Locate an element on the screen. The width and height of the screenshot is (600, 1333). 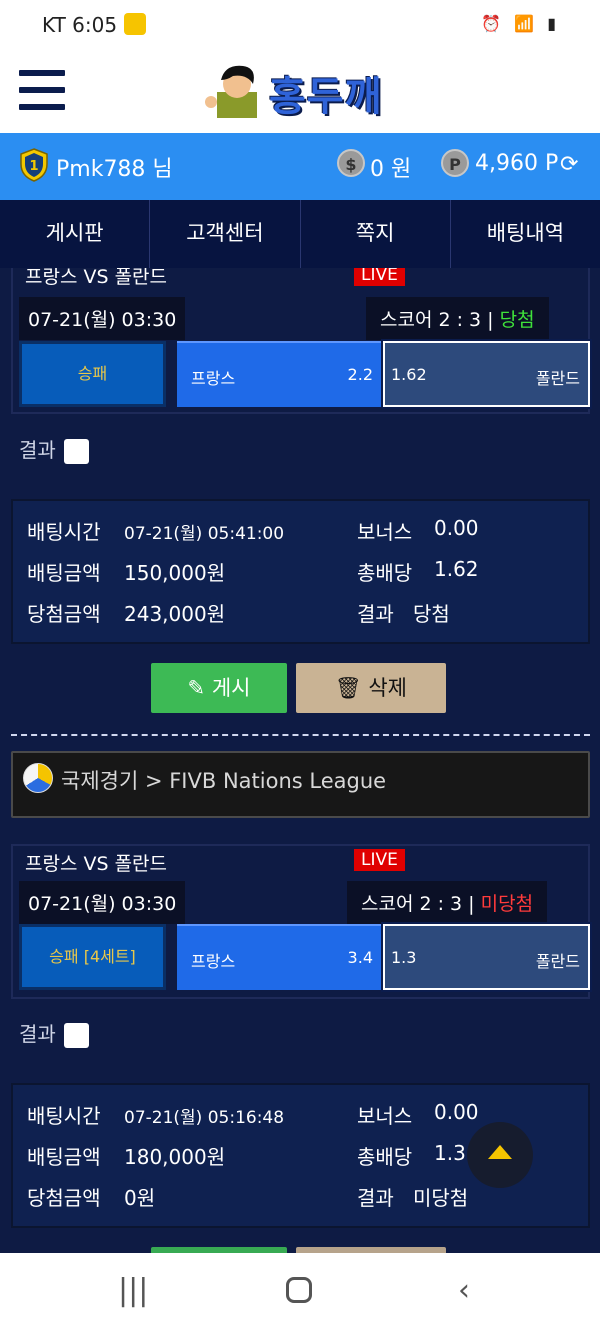
bet-time-value: 07-21(월) 05:41:00 is located at coordinates (204, 534).